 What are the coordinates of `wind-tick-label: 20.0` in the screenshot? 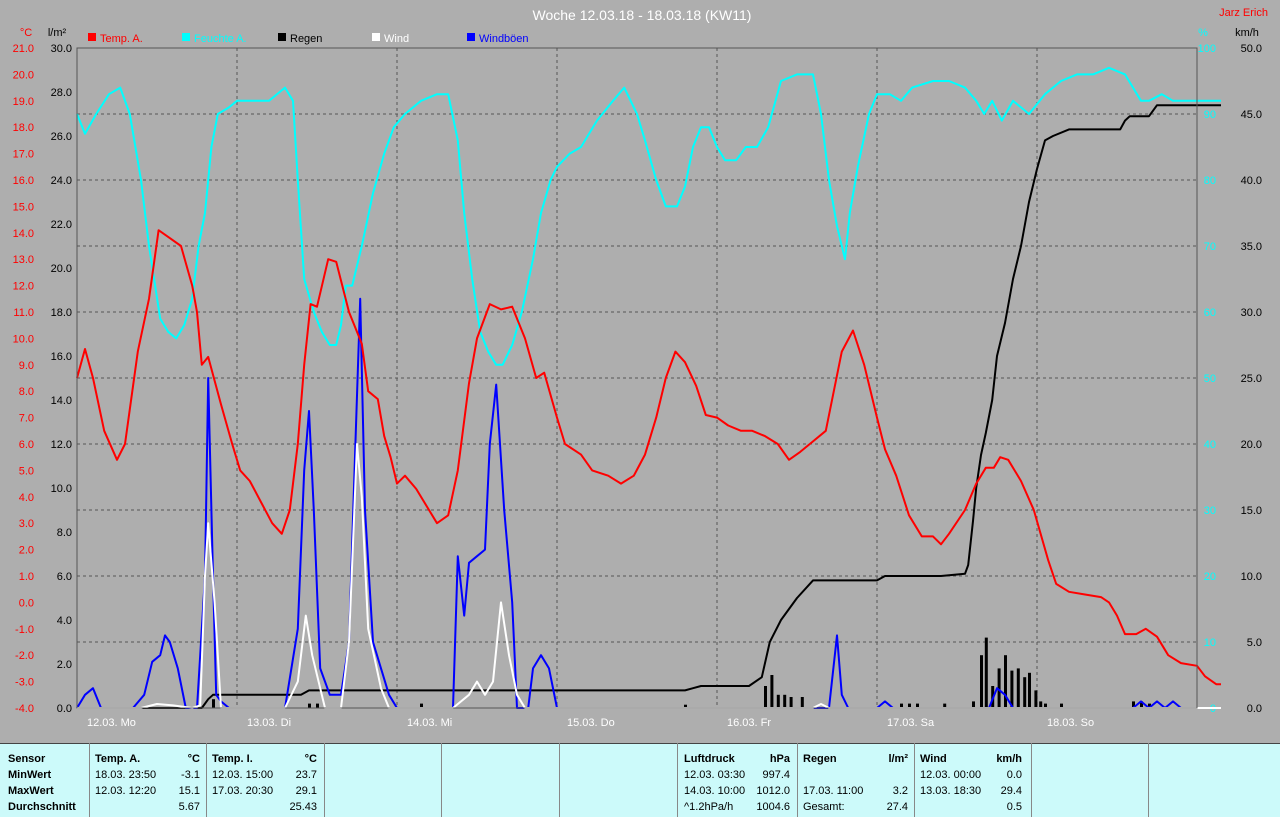 It's located at (1251, 445).